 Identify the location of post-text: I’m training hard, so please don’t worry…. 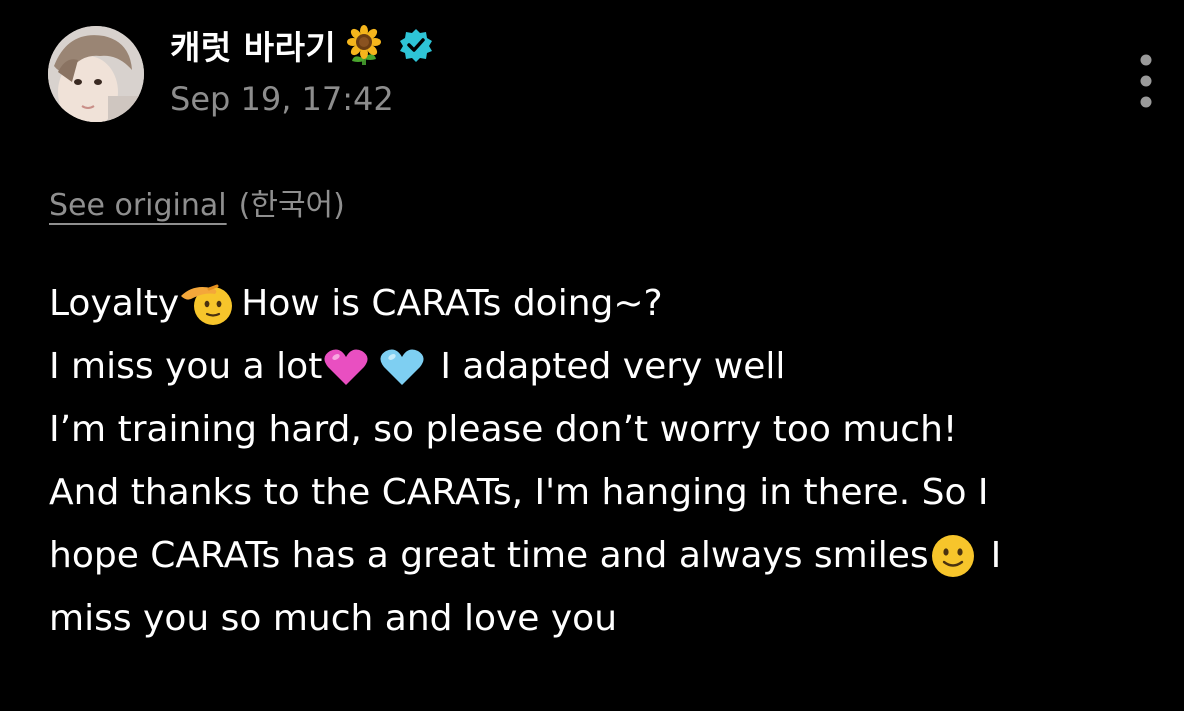
(503, 429).